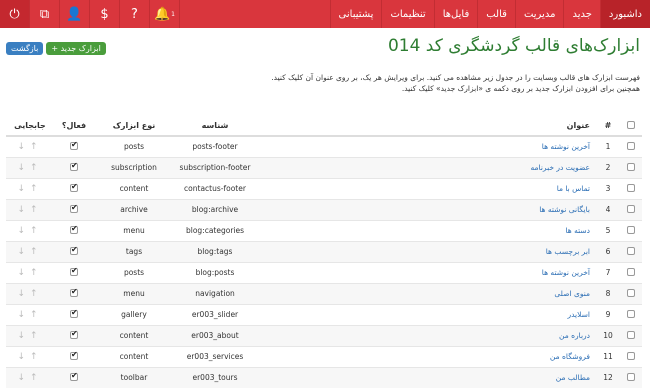 This screenshot has width=650, height=389. I want to click on row-title-link: دسته ها, so click(426, 230).